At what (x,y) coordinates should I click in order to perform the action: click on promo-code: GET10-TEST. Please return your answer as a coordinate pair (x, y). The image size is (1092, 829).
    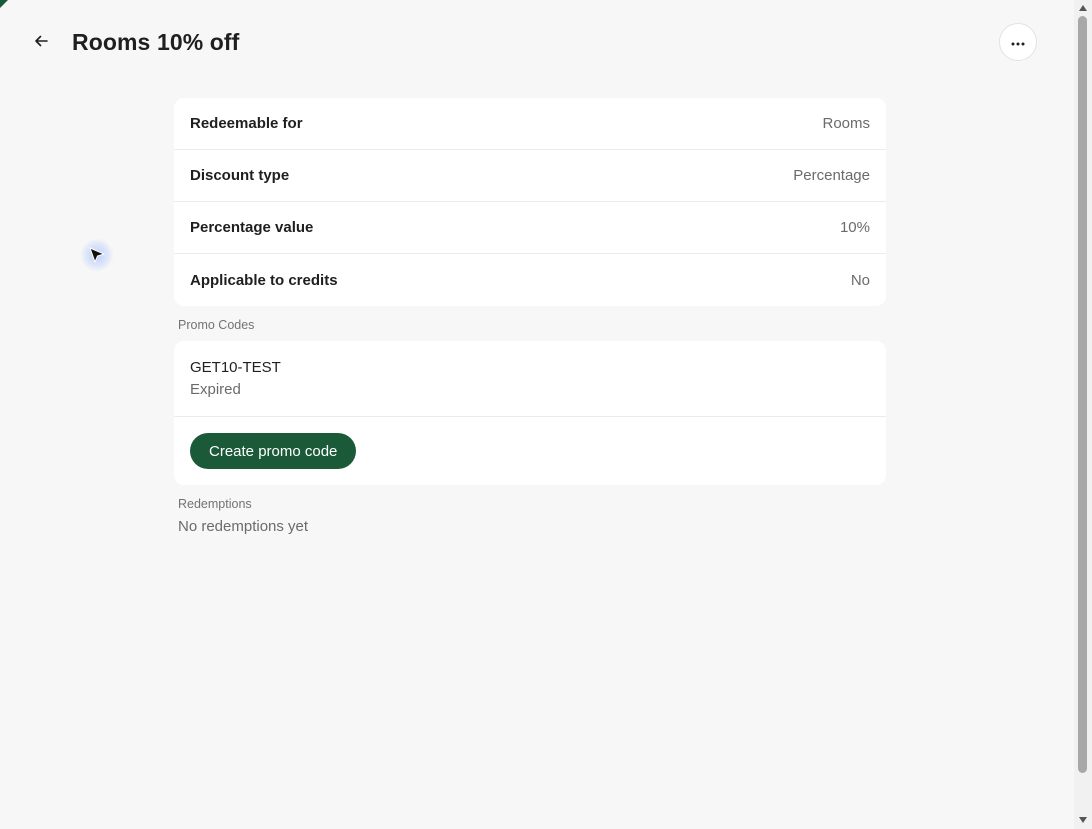
    Looking at the image, I should click on (235, 367).